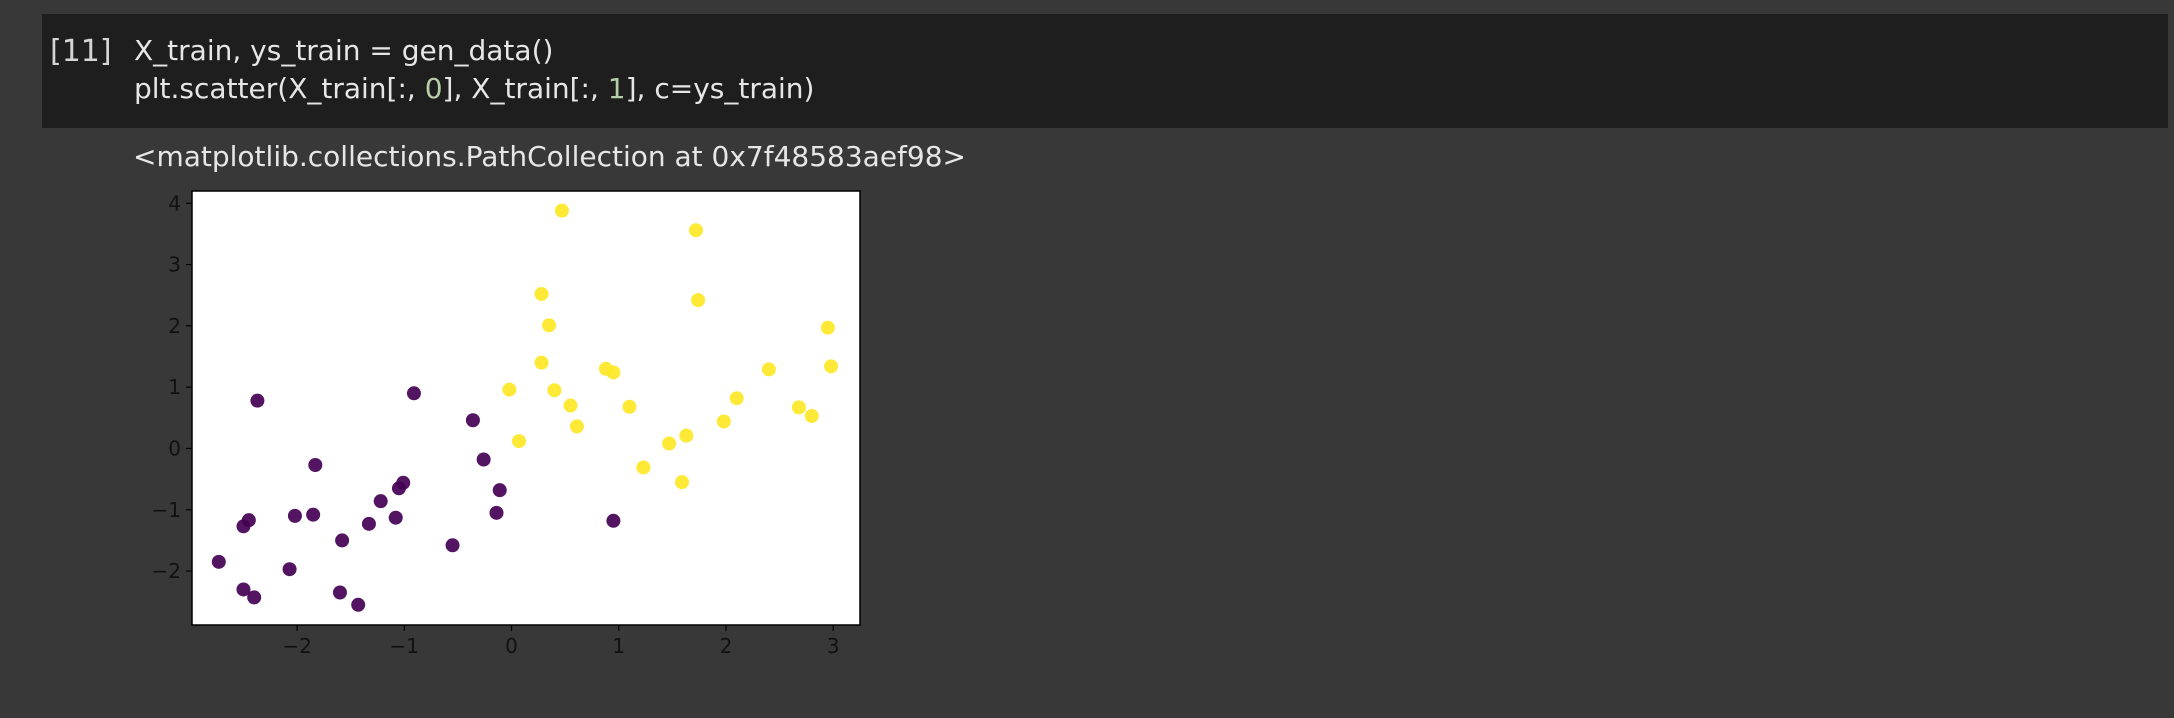 The image size is (2174, 718). What do you see at coordinates (833, 646) in the screenshot?
I see `x-tick-label: 3` at bounding box center [833, 646].